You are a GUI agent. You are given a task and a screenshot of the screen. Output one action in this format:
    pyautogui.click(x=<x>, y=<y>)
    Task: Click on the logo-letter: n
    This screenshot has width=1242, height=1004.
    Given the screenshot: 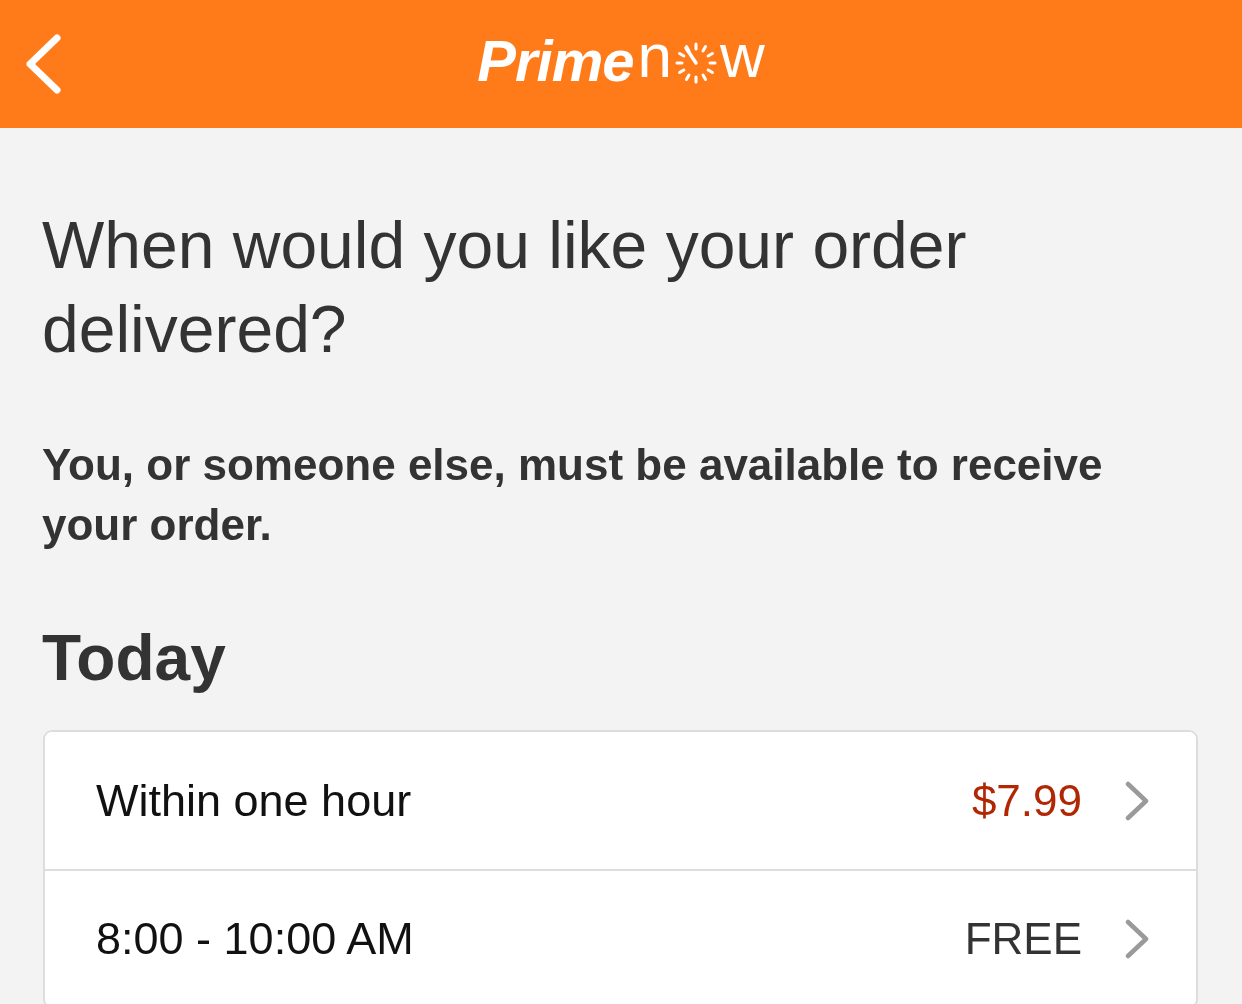 What is the action you would take?
    pyautogui.click(x=654, y=56)
    